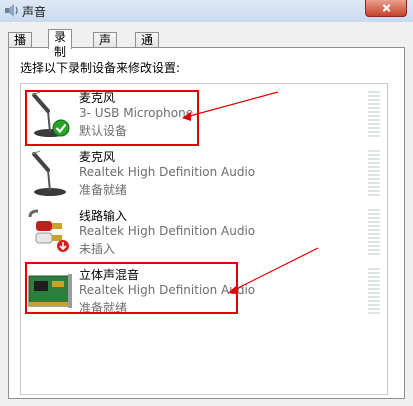 This screenshot has width=413, height=406. Describe the element at coordinates (112, 118) in the screenshot. I see `highlight-box-usb-microphone` at that location.